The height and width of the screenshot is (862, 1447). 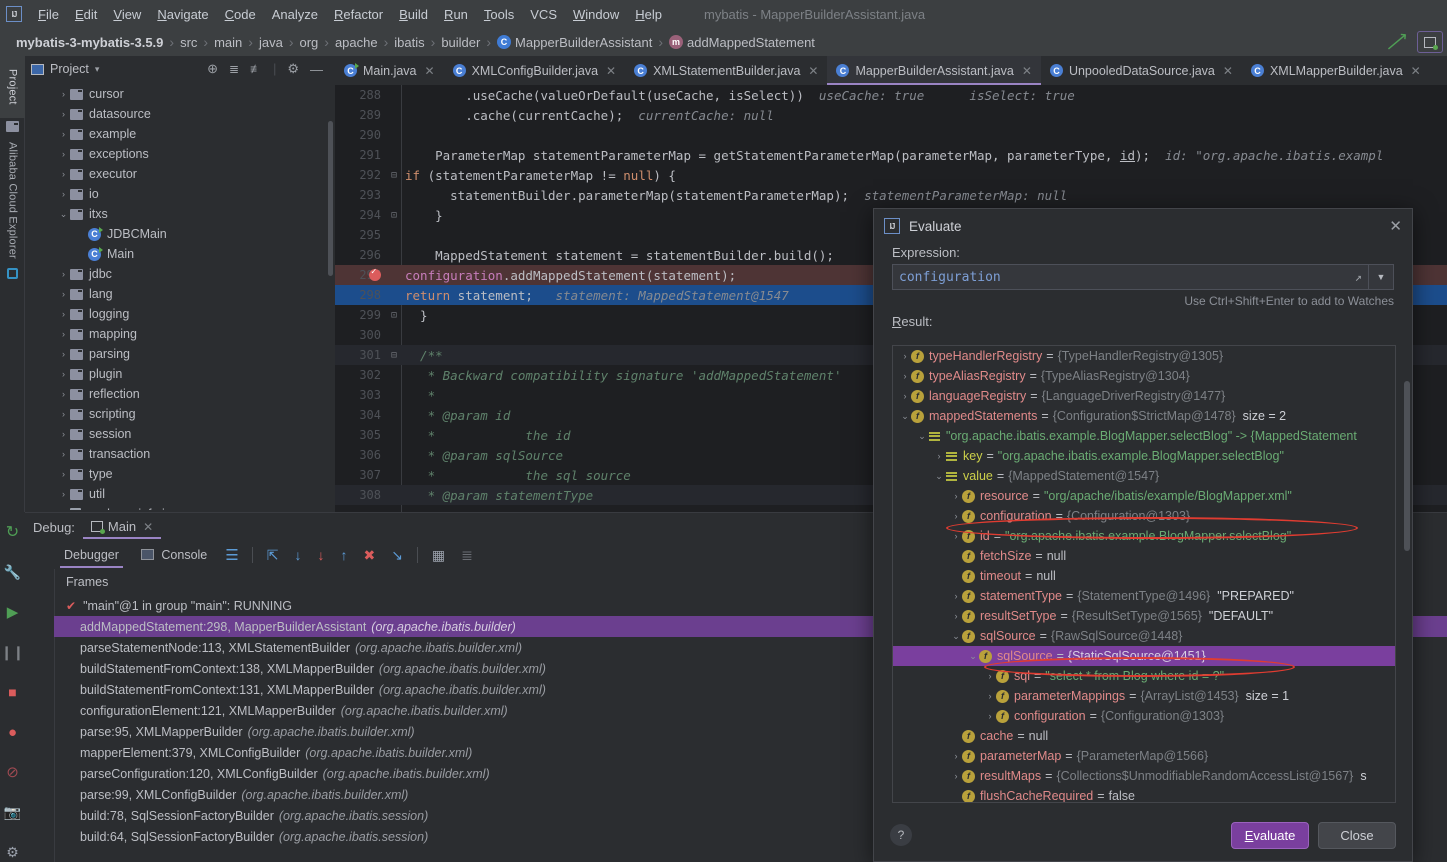 What do you see at coordinates (127, 14) in the screenshot?
I see `menu-view: View` at bounding box center [127, 14].